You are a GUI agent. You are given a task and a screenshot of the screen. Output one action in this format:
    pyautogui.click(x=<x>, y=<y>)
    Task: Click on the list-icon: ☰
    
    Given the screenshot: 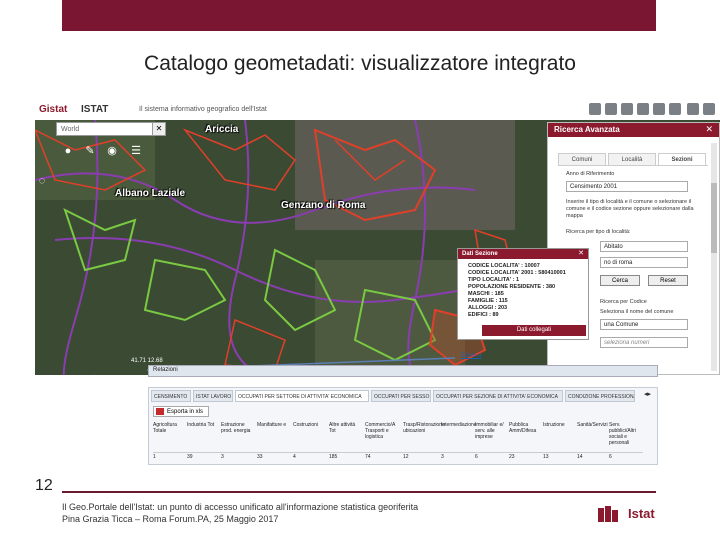 What is the action you would take?
    pyautogui.click(x=136, y=151)
    